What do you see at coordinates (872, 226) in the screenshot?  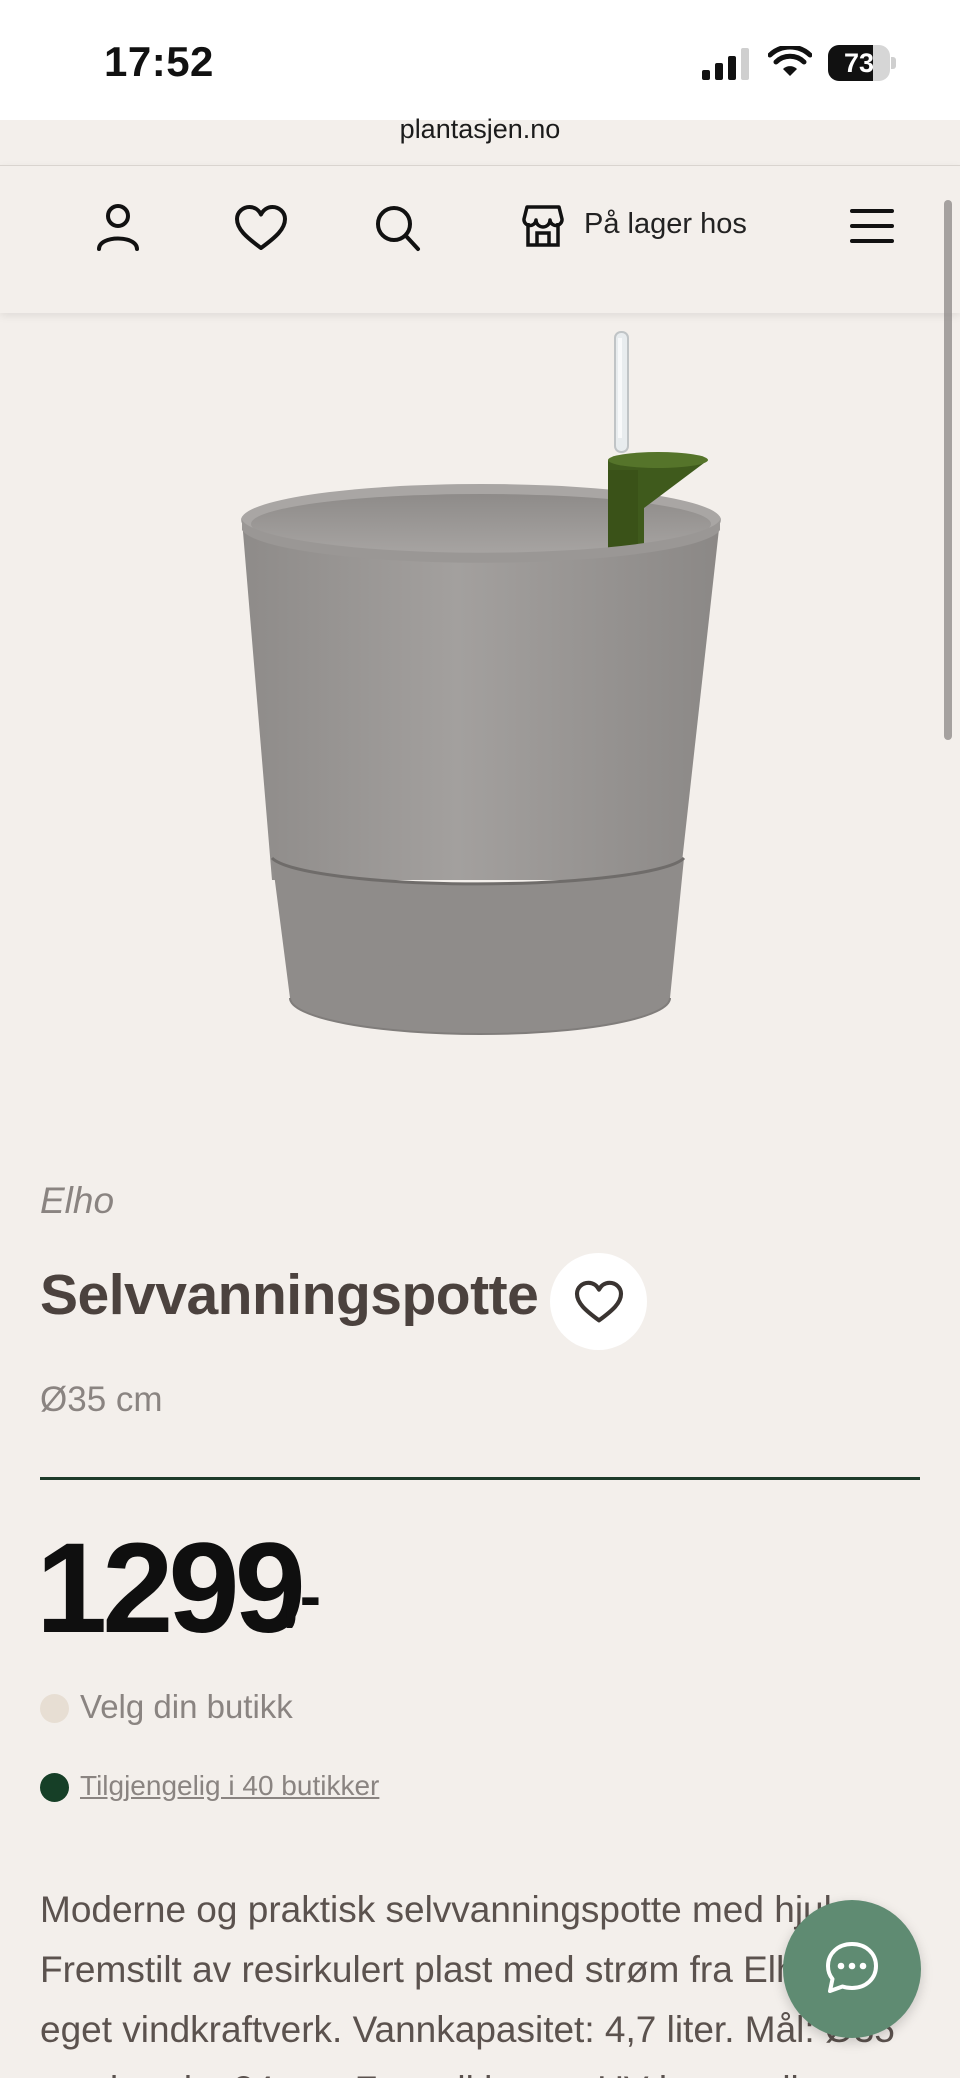 I see `menu-icon` at bounding box center [872, 226].